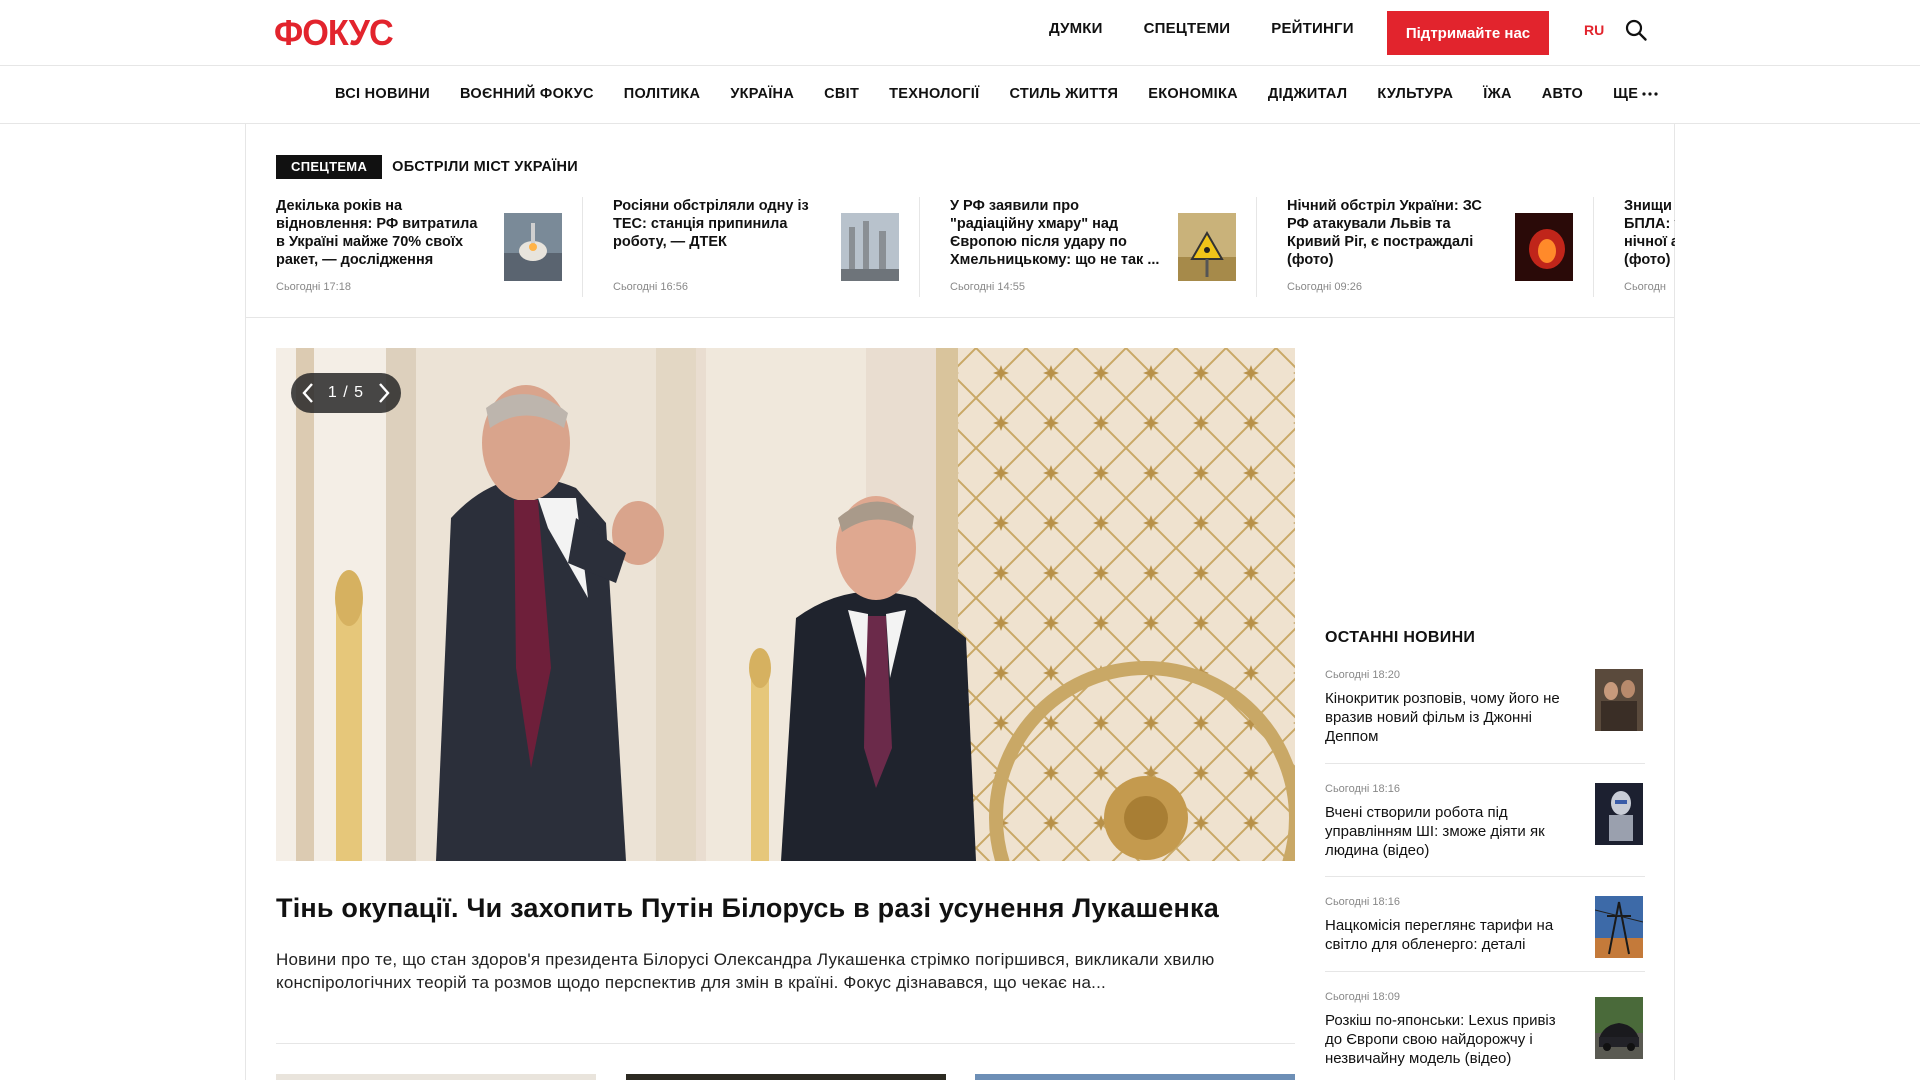 This screenshot has width=1920, height=1080. I want to click on support-button: Підтримайте нас, so click(1468, 33).